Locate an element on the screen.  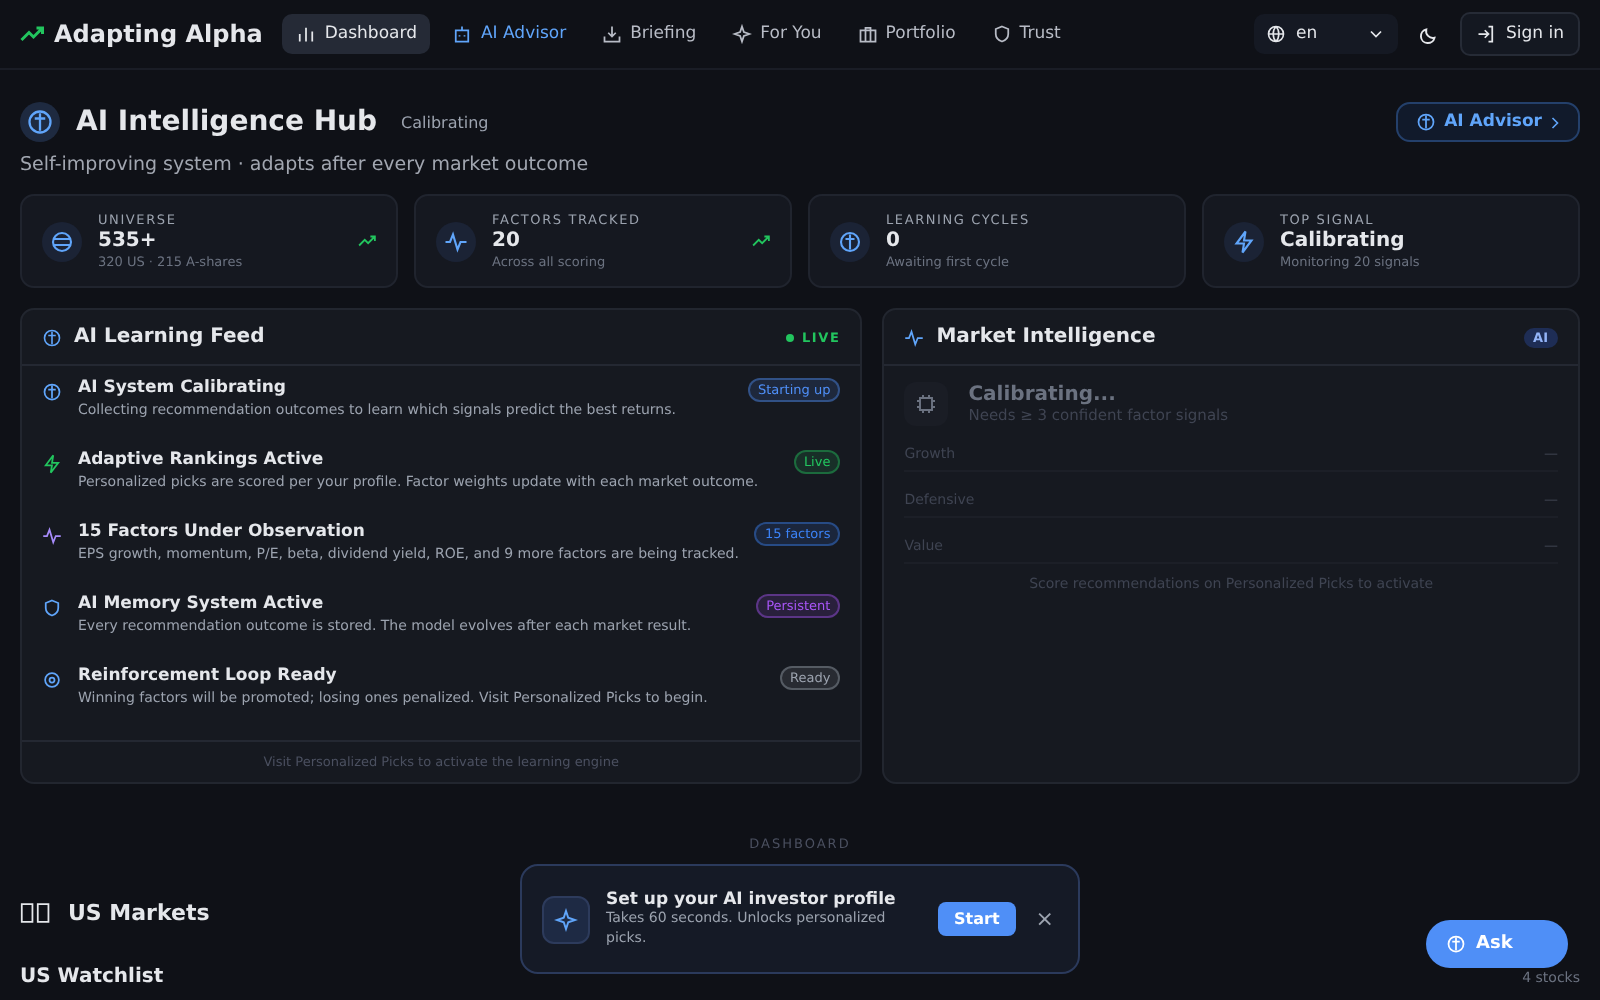
feed-item-title: AI Memory System Active is located at coordinates (202, 604).